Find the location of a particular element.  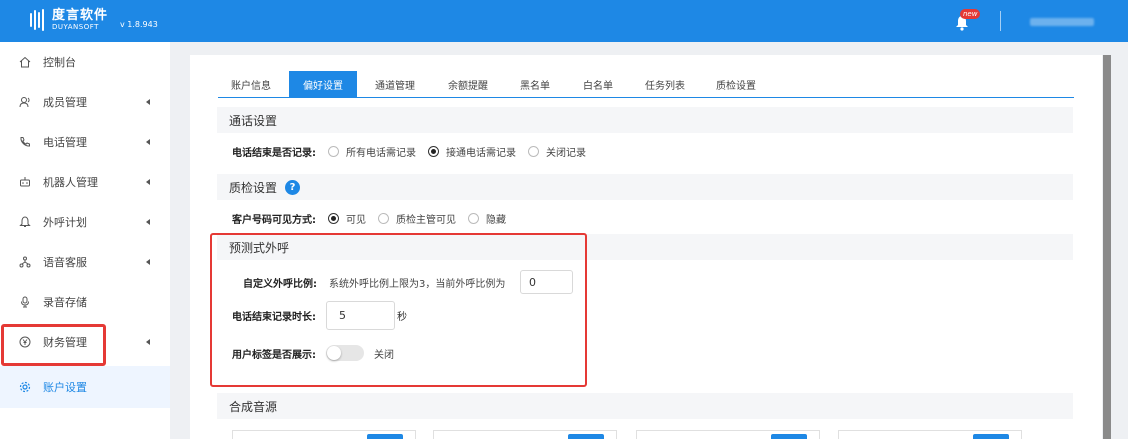

sidebar-item-finance: 财务管理 is located at coordinates (85, 342).